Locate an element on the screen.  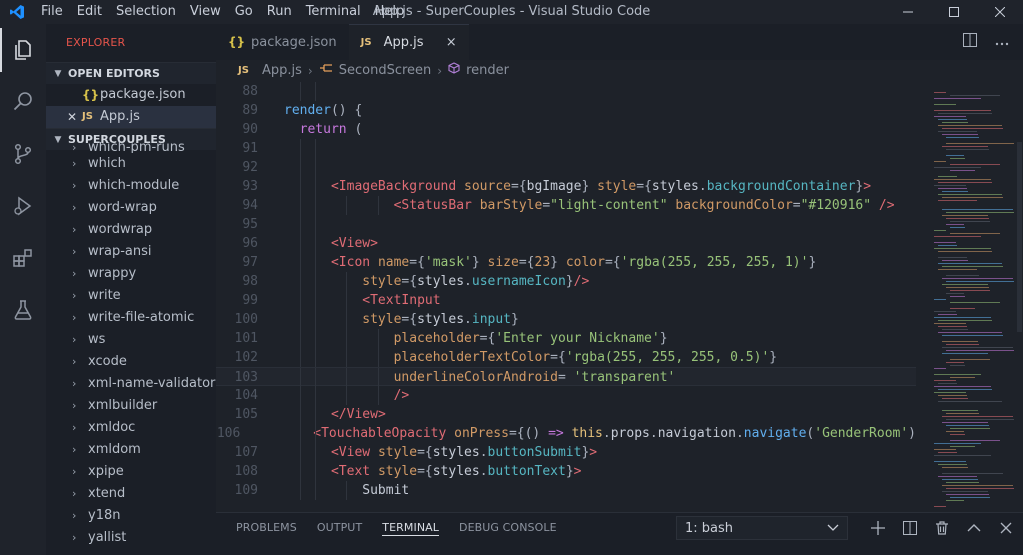
maximize-panel-icon is located at coordinates (974, 528).